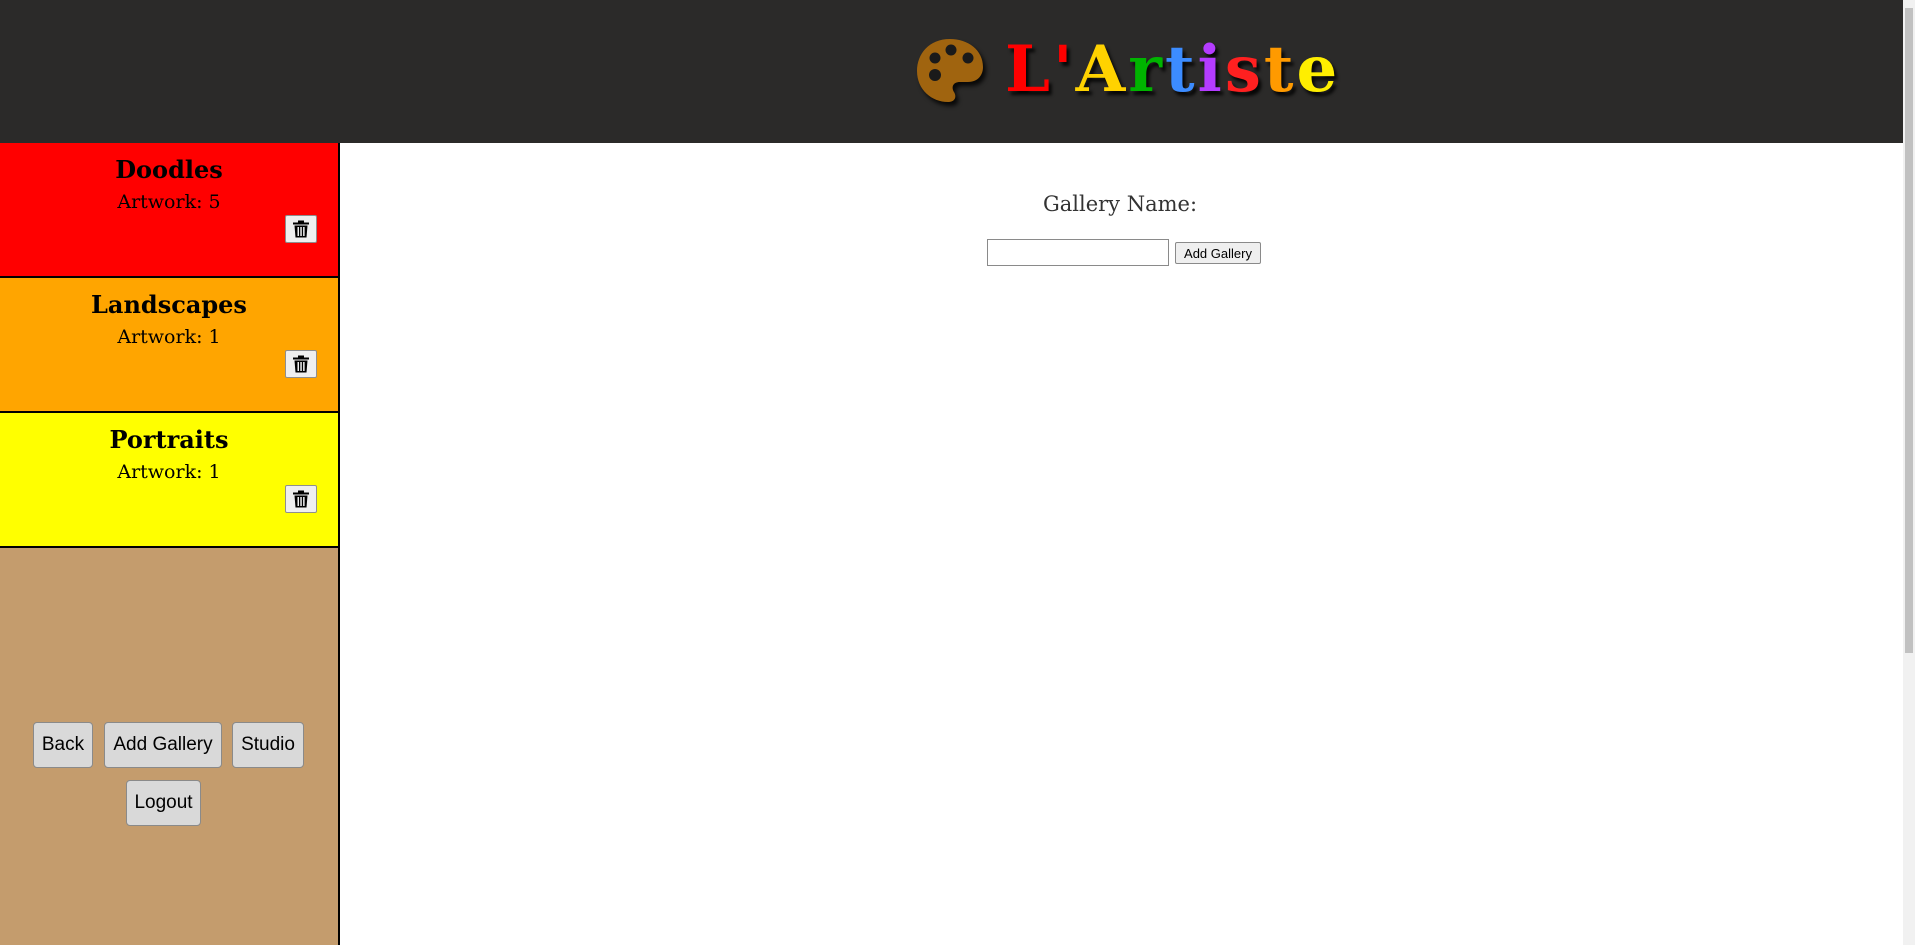 Image resolution: width=1915 pixels, height=945 pixels. What do you see at coordinates (169, 169) in the screenshot?
I see `gallery-name: Doodles` at bounding box center [169, 169].